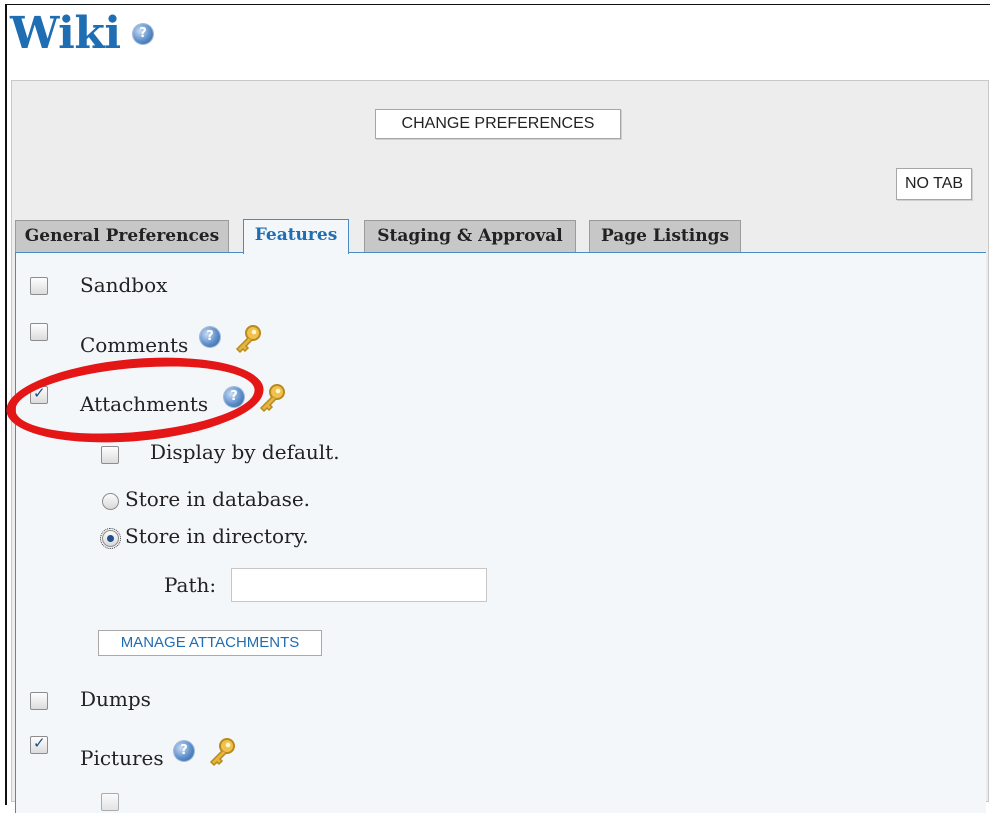 The height and width of the screenshot is (813, 990). Describe the element at coordinates (934, 184) in the screenshot. I see `no-tab-button: NO TAB` at that location.